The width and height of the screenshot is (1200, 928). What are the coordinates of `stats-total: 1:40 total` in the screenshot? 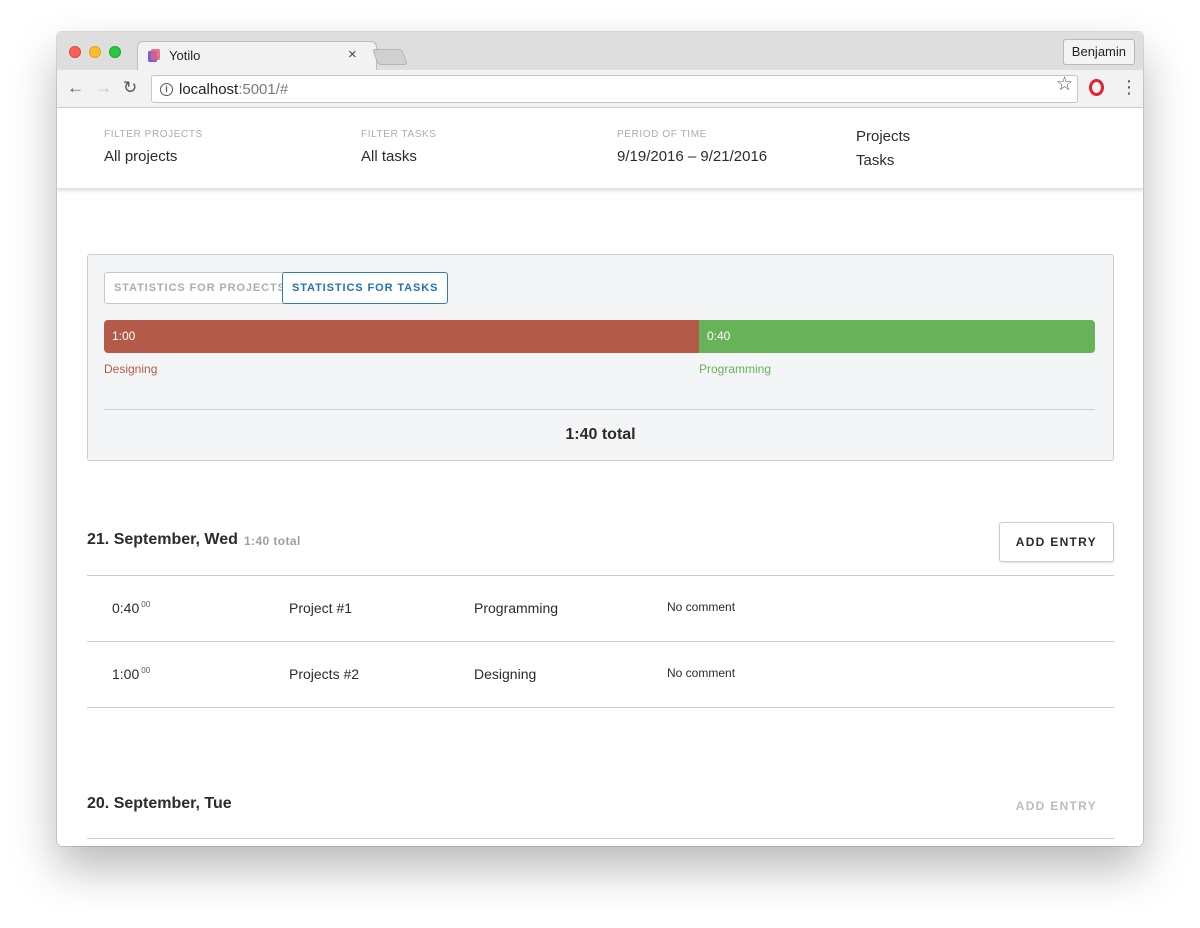 It's located at (600, 434).